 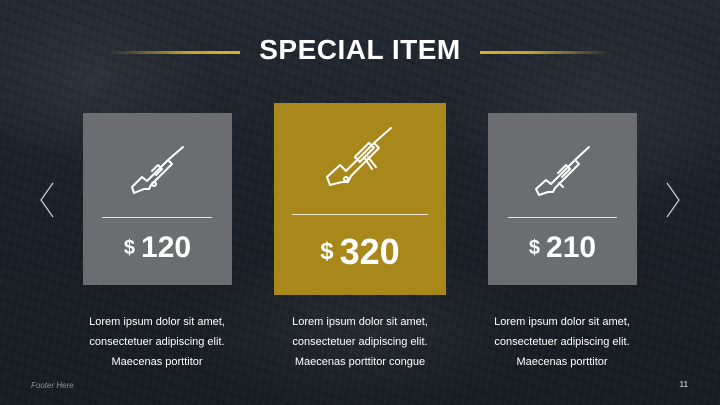 I want to click on item-card-1: $120, so click(x=157, y=199).